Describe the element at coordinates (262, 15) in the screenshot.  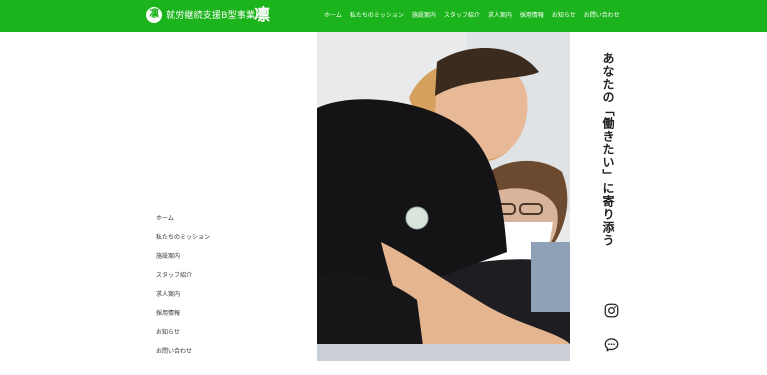
I see `brand-mark: 凛` at that location.